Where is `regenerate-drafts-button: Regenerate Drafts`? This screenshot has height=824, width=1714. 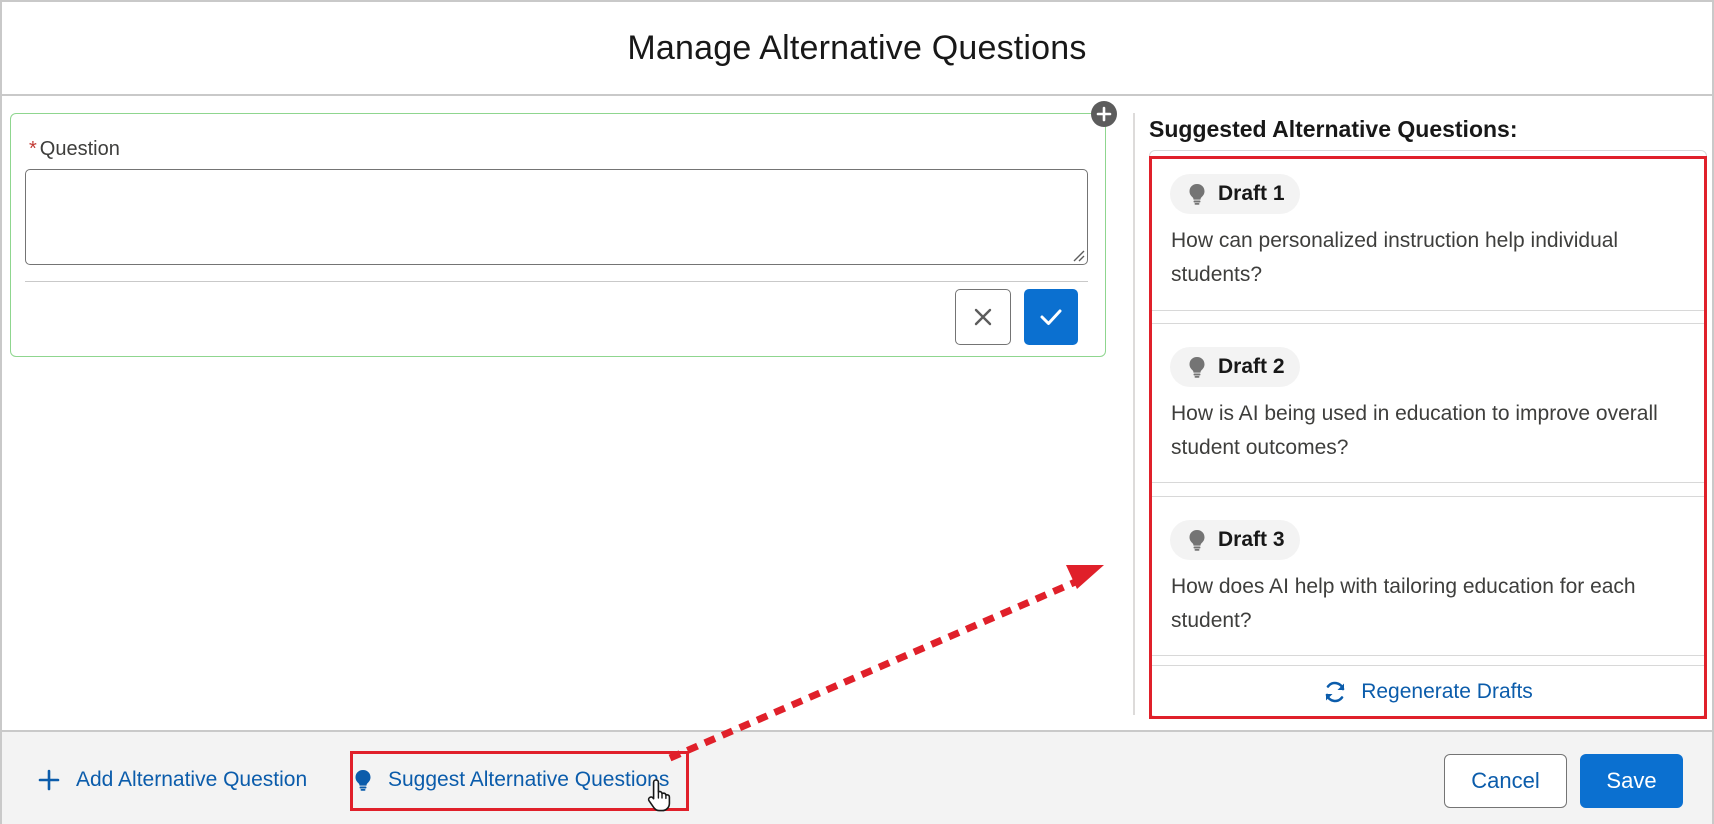
regenerate-drafts-button: Regenerate Drafts is located at coordinates (1428, 691).